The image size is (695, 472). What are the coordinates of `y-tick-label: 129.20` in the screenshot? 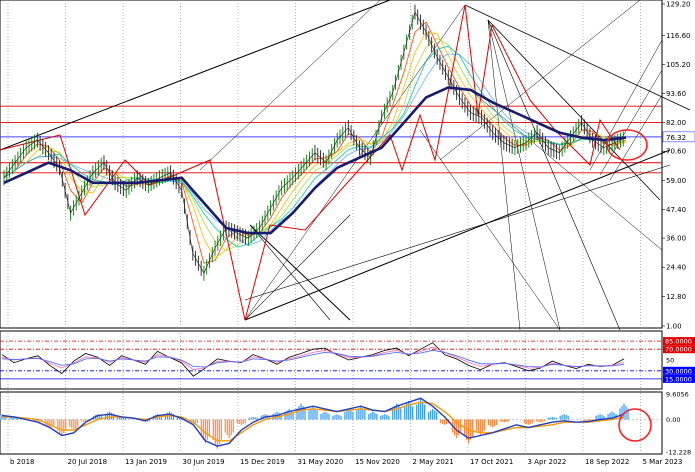 It's located at (678, 5).